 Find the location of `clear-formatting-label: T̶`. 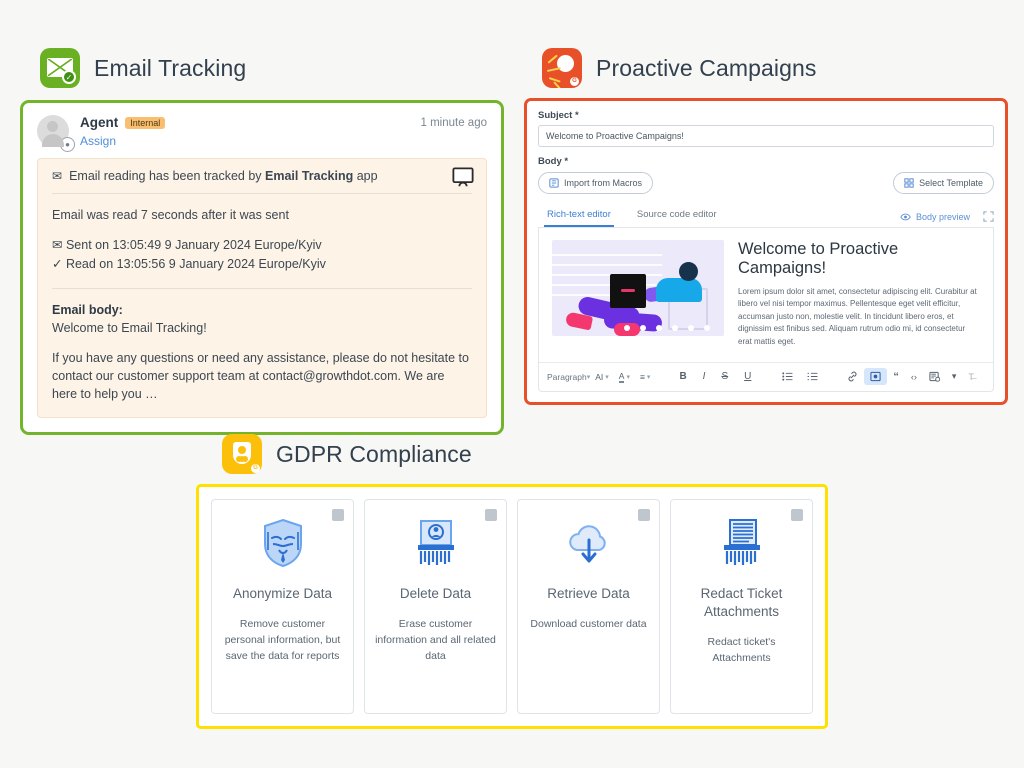

clear-formatting-label: T̶ is located at coordinates (971, 376).